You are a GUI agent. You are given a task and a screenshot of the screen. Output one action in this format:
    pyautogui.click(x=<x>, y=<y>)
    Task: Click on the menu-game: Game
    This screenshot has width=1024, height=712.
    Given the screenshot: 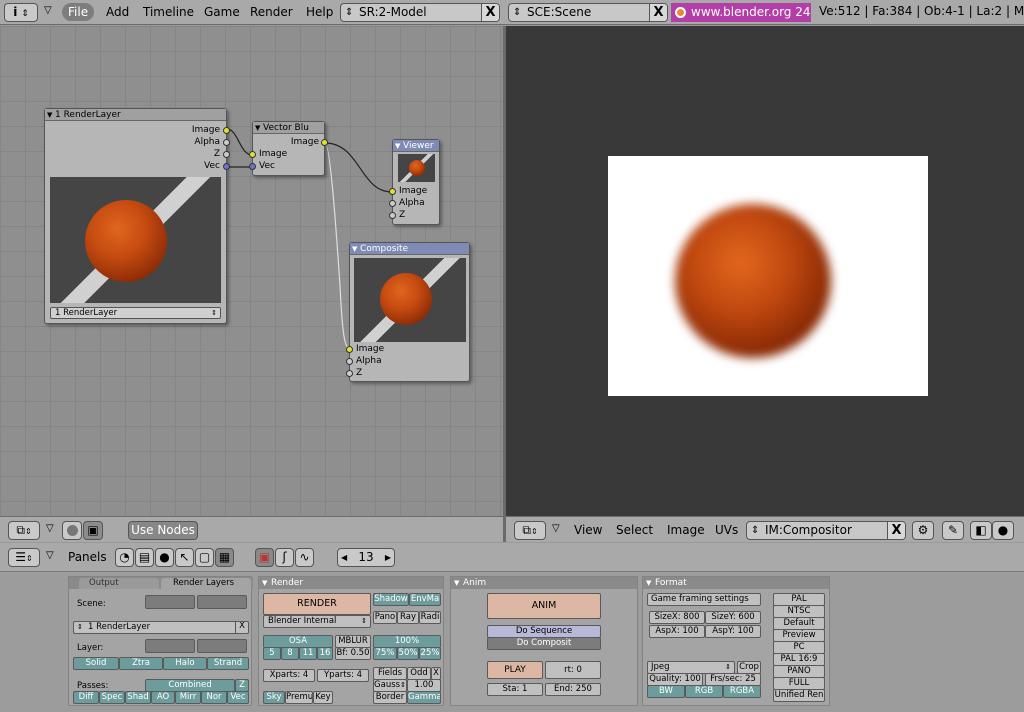 What is the action you would take?
    pyautogui.click(x=222, y=12)
    